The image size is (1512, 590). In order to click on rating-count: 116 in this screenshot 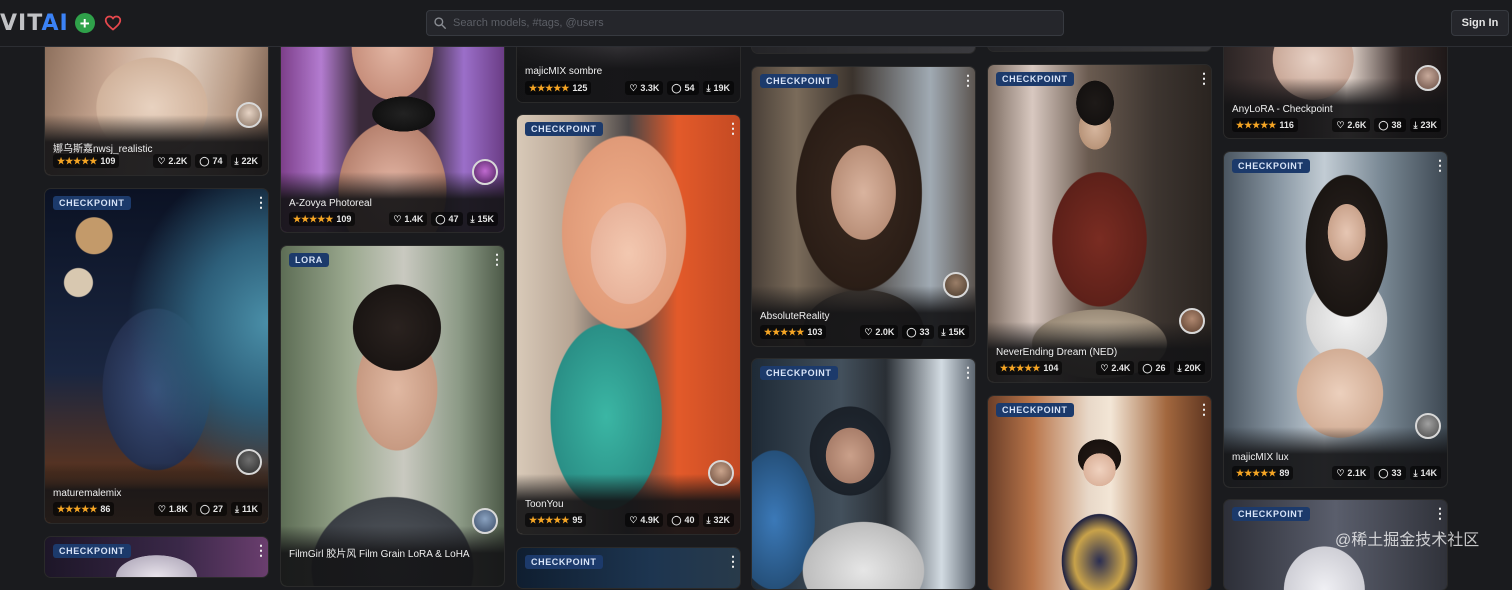, I will do `click(1286, 125)`.